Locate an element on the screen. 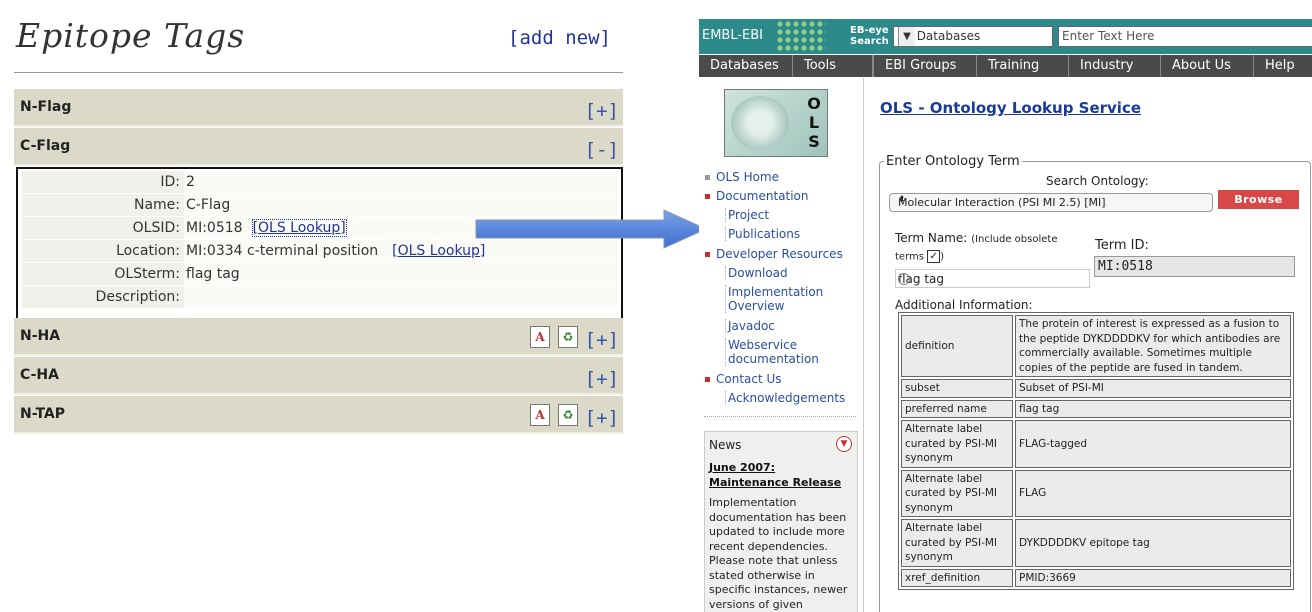 The height and width of the screenshot is (612, 1312). add-new-link: [add new] is located at coordinates (559, 38).